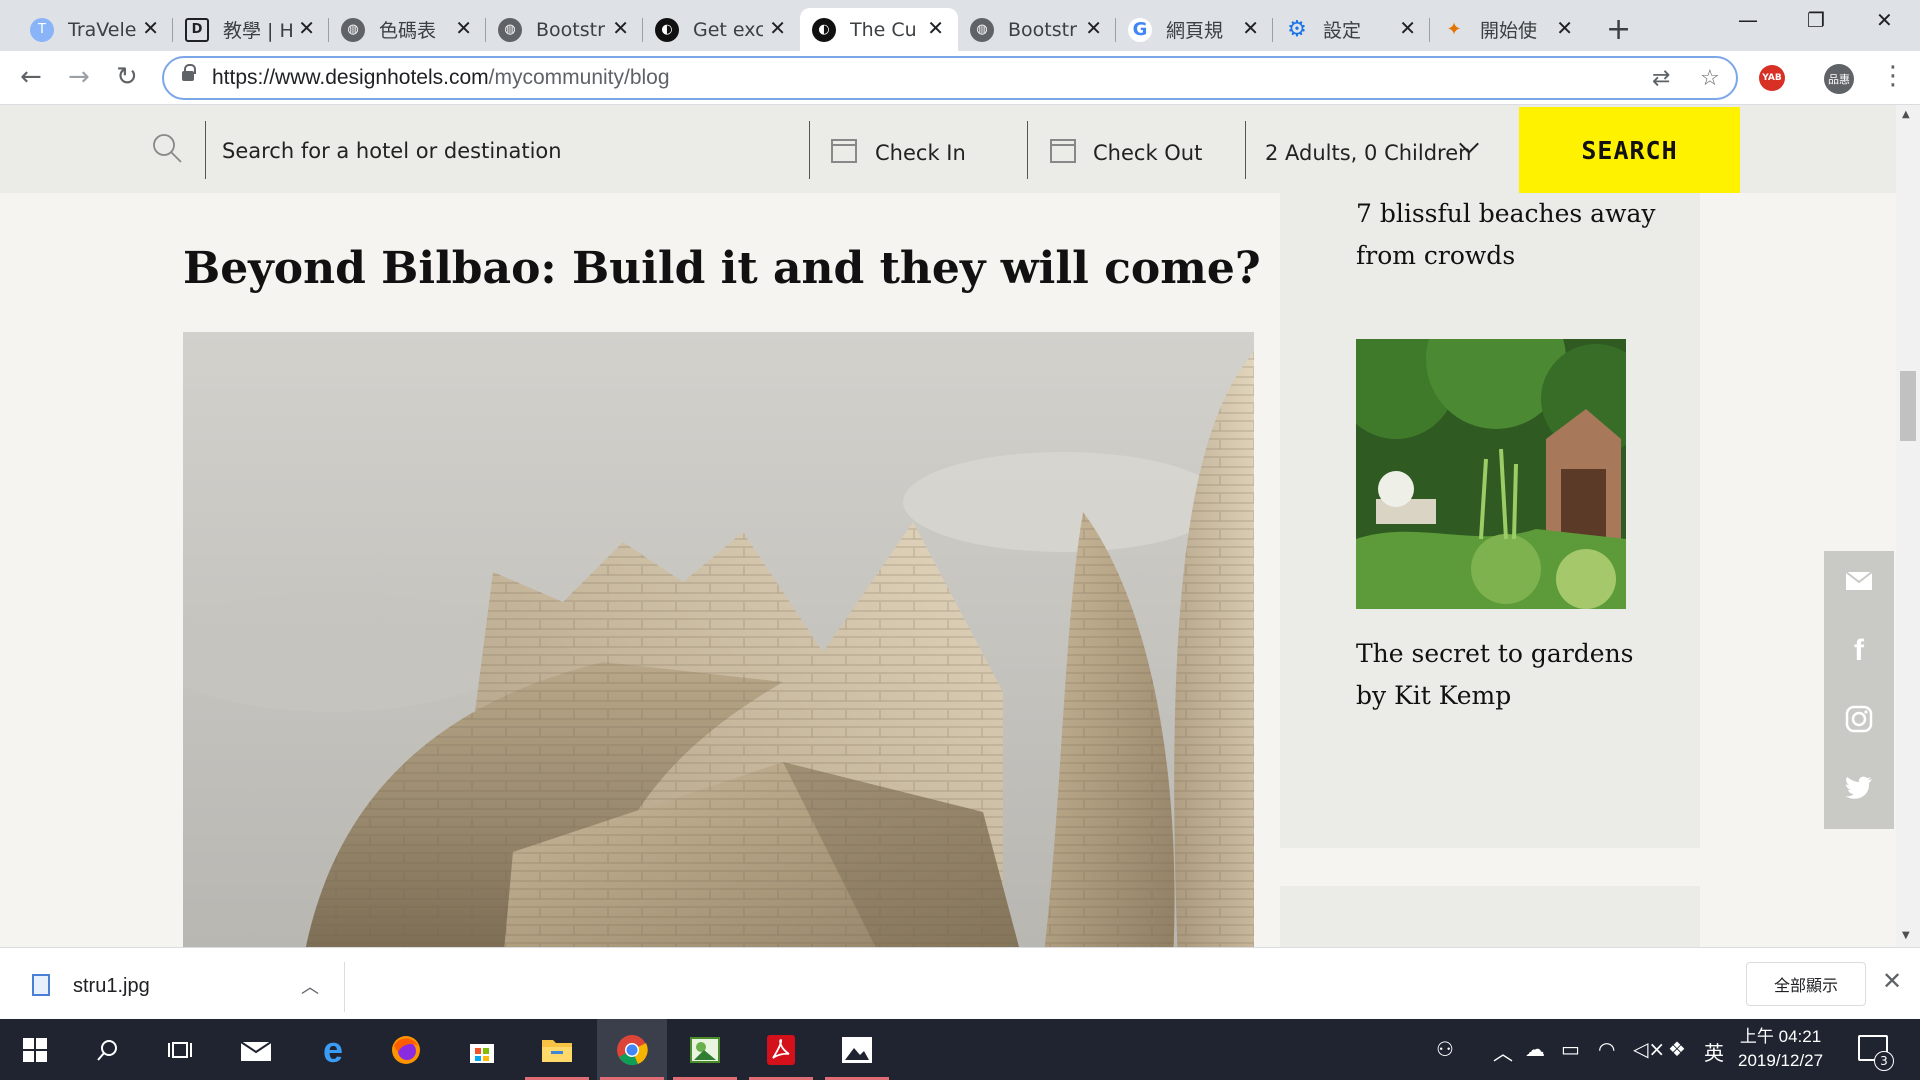 This screenshot has width=1920, height=1080. What do you see at coordinates (256, 1049) in the screenshot?
I see `mail-app-icon` at bounding box center [256, 1049].